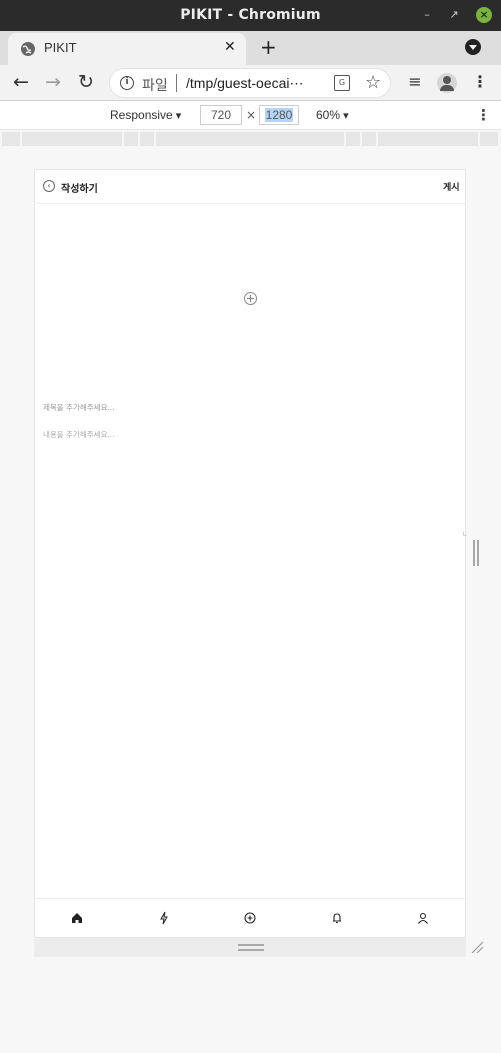  Describe the element at coordinates (454, 15) in the screenshot. I see `maximize-icon: ↗` at that location.